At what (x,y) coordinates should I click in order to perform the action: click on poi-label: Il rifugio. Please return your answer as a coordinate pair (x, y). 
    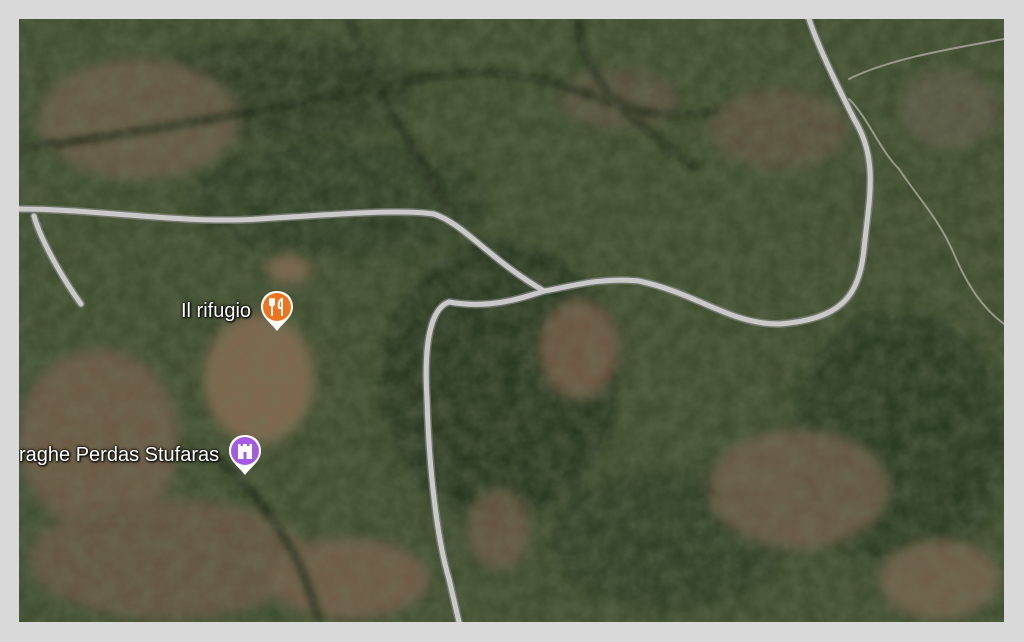
    Looking at the image, I should click on (216, 310).